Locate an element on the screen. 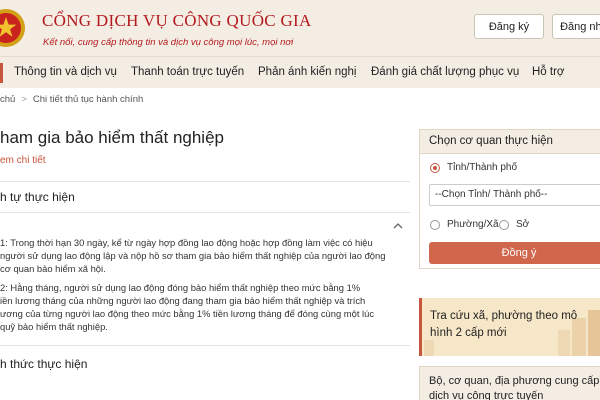  breadcrumb: chủ > Chi tiết thủ tục hành chính is located at coordinates (71, 99).